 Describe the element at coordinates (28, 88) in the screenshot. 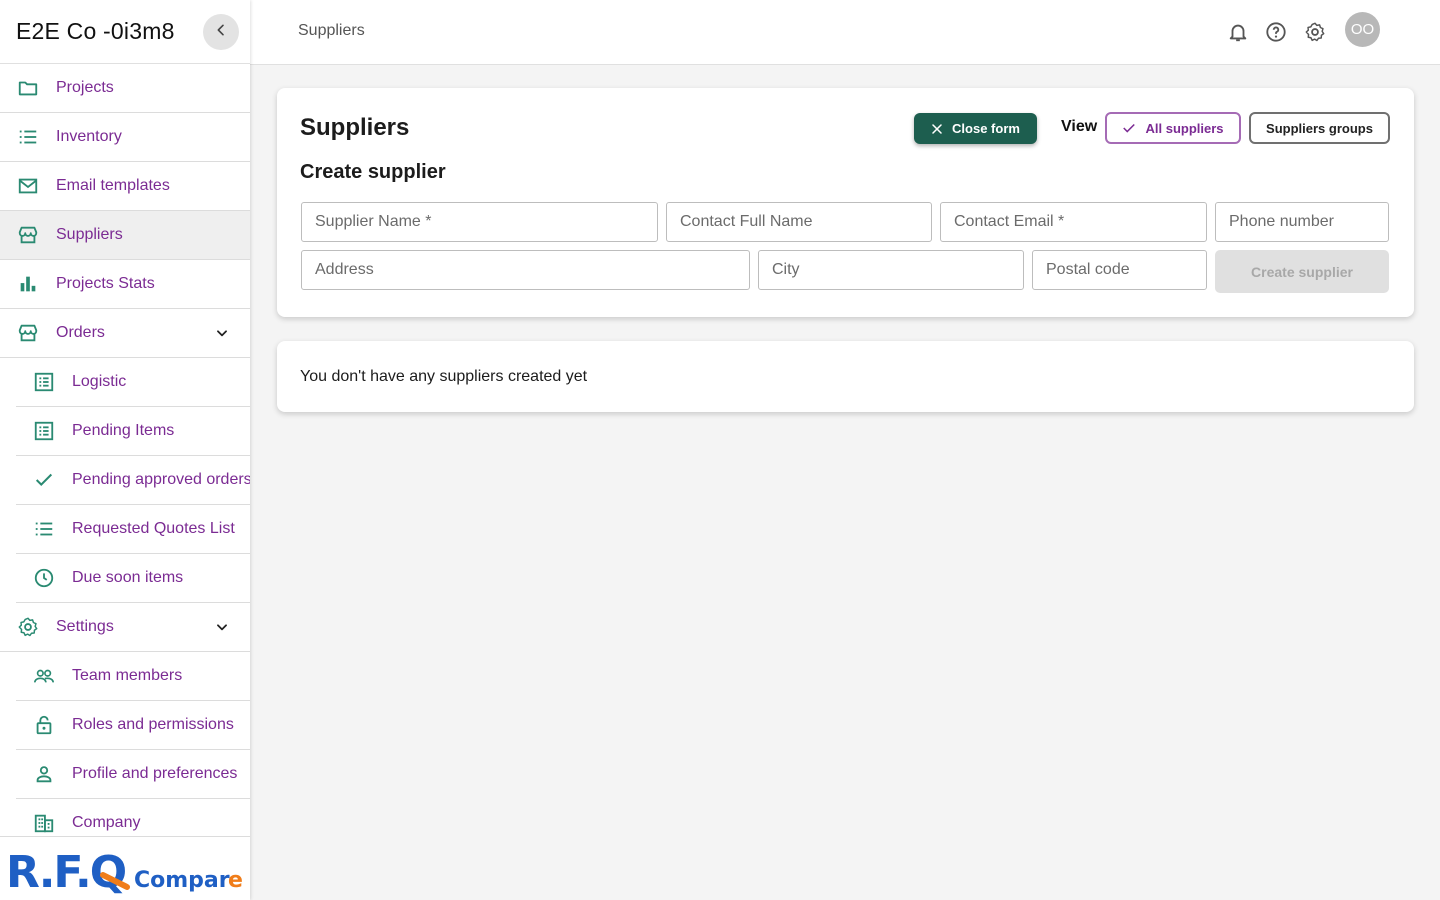

I see `folder-icon` at that location.